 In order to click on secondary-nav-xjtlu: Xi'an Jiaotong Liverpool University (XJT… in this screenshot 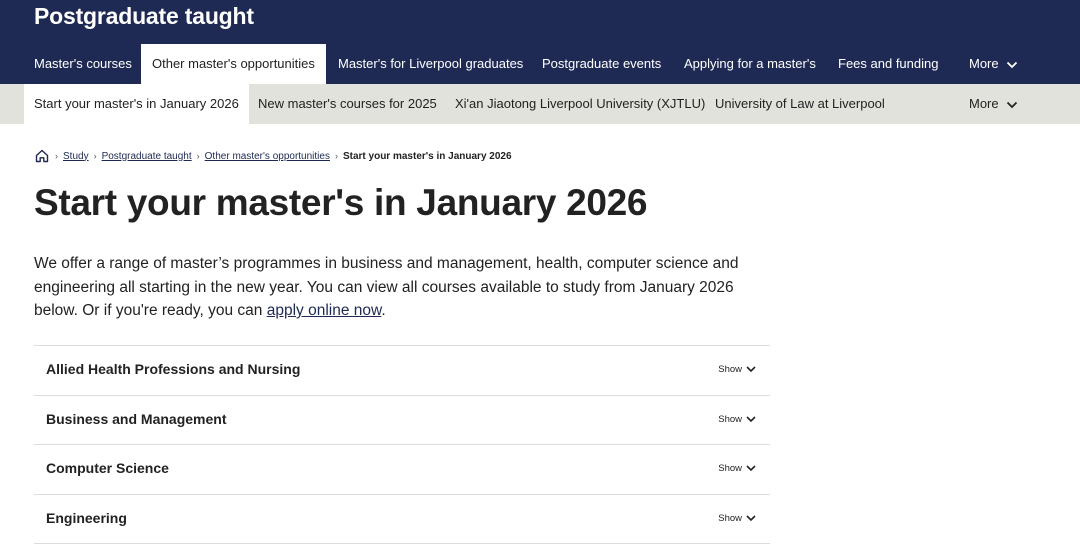, I will do `click(580, 104)`.